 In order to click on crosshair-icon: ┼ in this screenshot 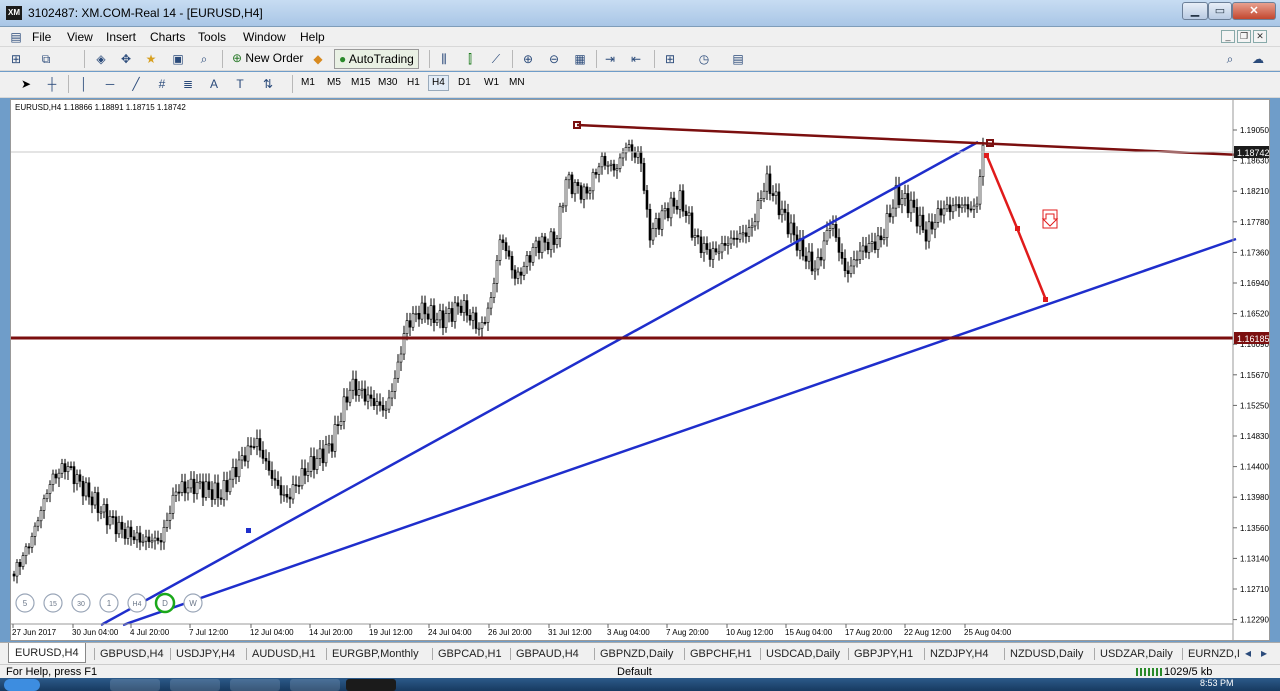, I will do `click(52, 84)`.